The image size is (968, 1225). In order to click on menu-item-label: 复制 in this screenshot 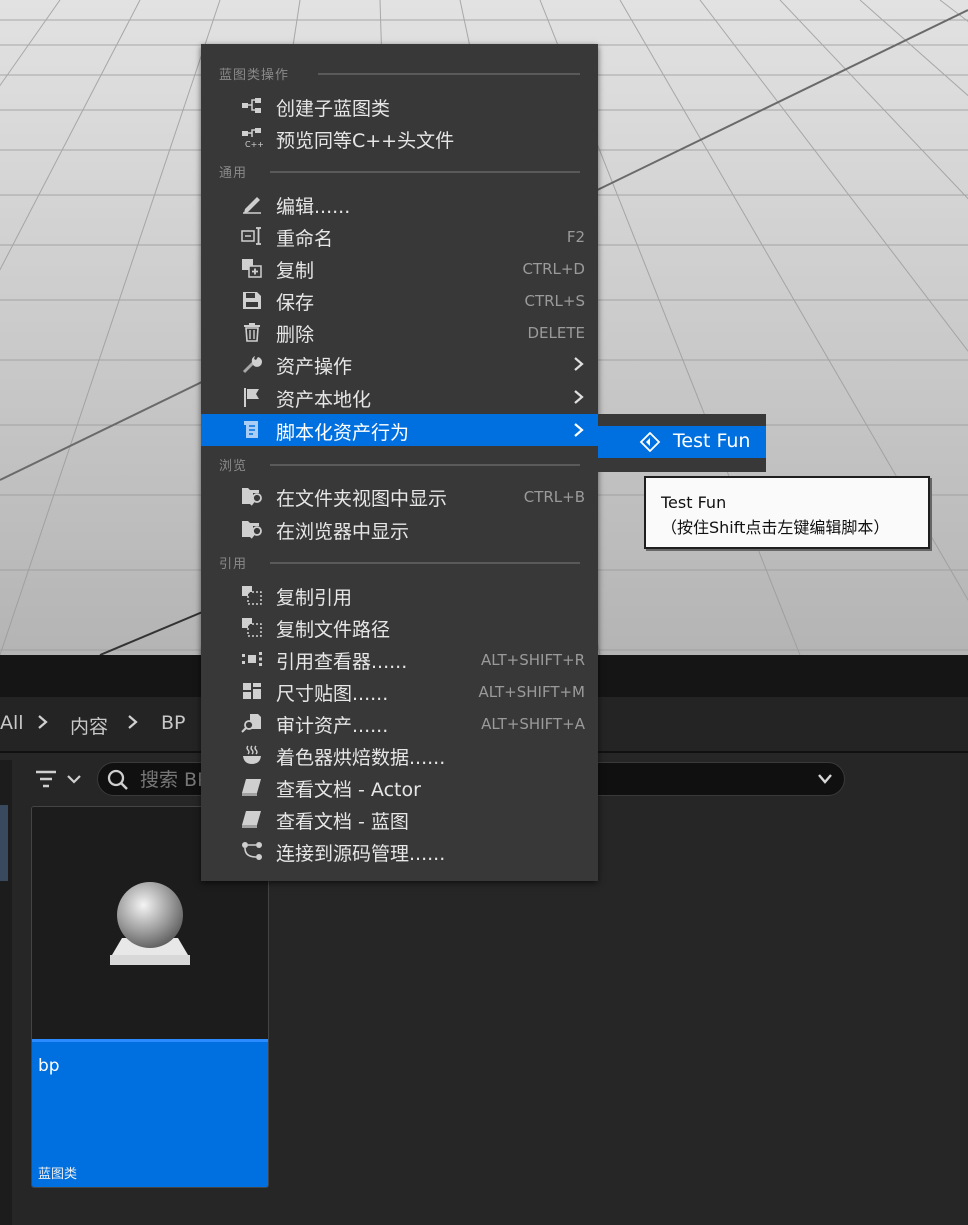, I will do `click(295, 271)`.